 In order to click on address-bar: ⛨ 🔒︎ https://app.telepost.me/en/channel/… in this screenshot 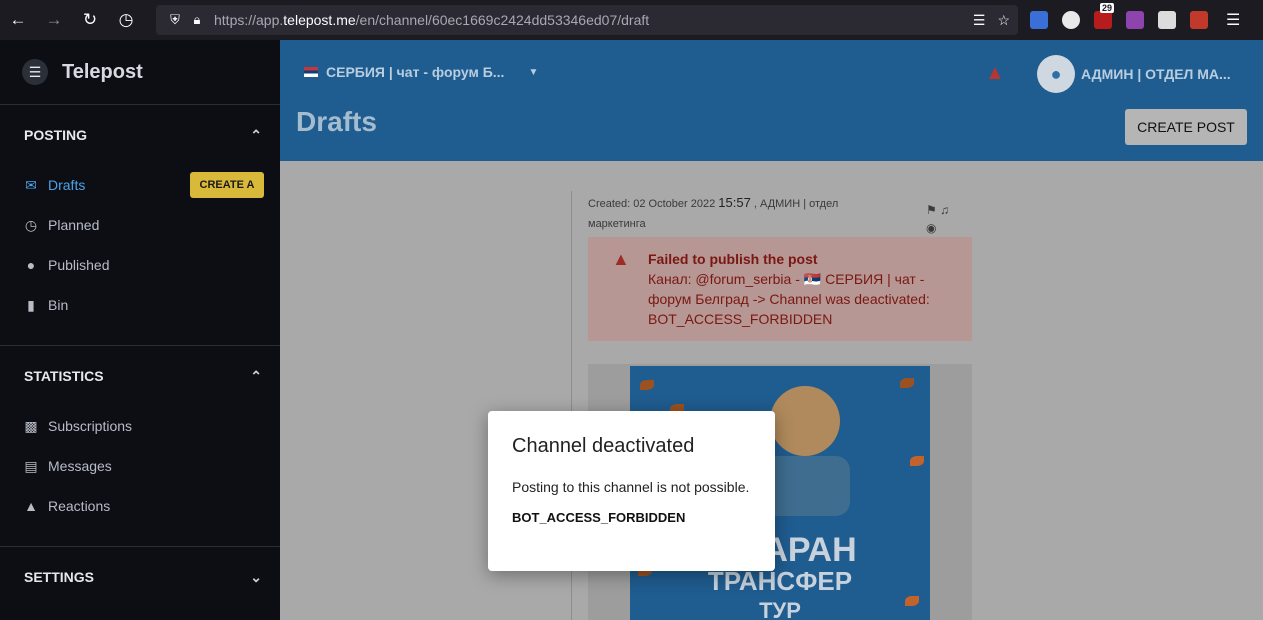, I will do `click(587, 20)`.